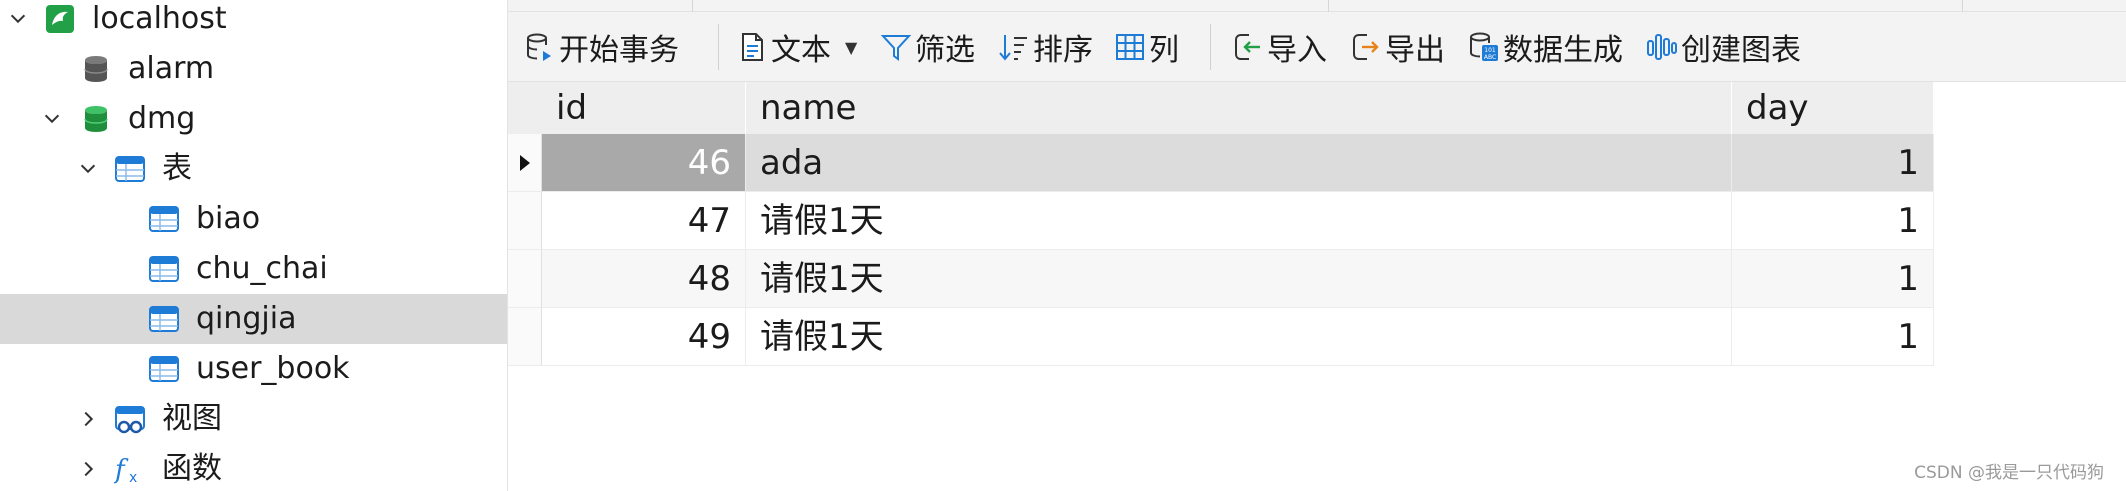  Describe the element at coordinates (133, 477) in the screenshot. I see `svg-text: x` at that location.